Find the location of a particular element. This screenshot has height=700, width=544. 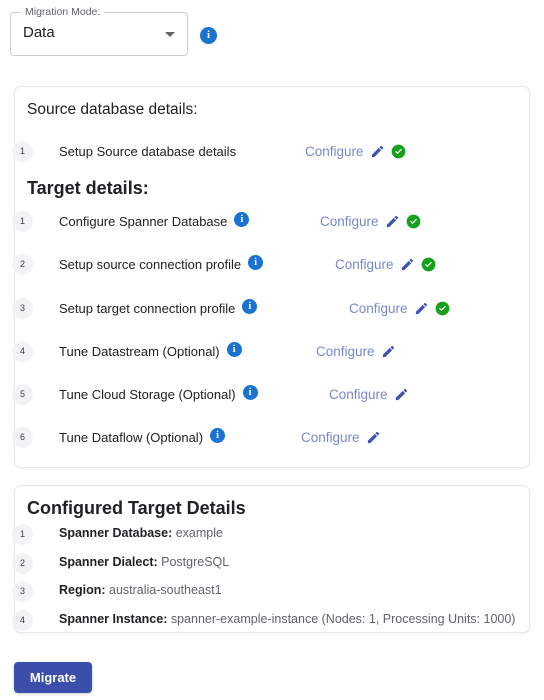

summary-row-text: Spanner Database: example is located at coordinates (141, 533).